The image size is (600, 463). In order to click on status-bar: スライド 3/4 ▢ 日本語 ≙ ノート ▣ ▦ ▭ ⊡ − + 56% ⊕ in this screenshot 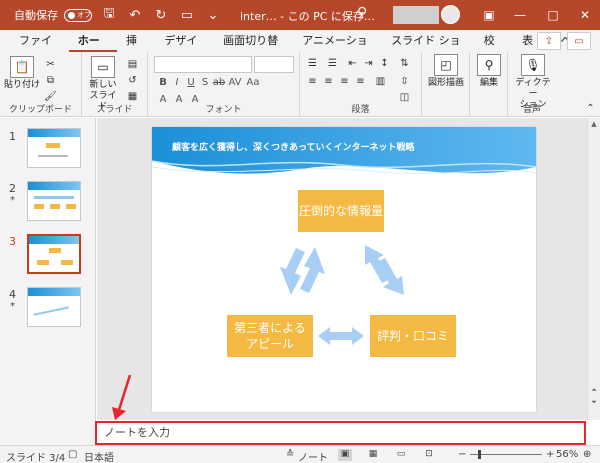, I will do `click(300, 454)`.